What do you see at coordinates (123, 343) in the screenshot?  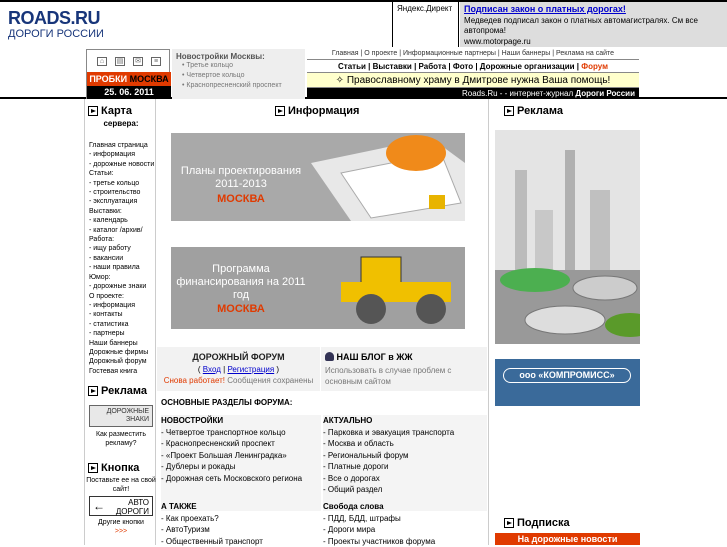 I see `sitemap-item: Наши баннеры` at bounding box center [123, 343].